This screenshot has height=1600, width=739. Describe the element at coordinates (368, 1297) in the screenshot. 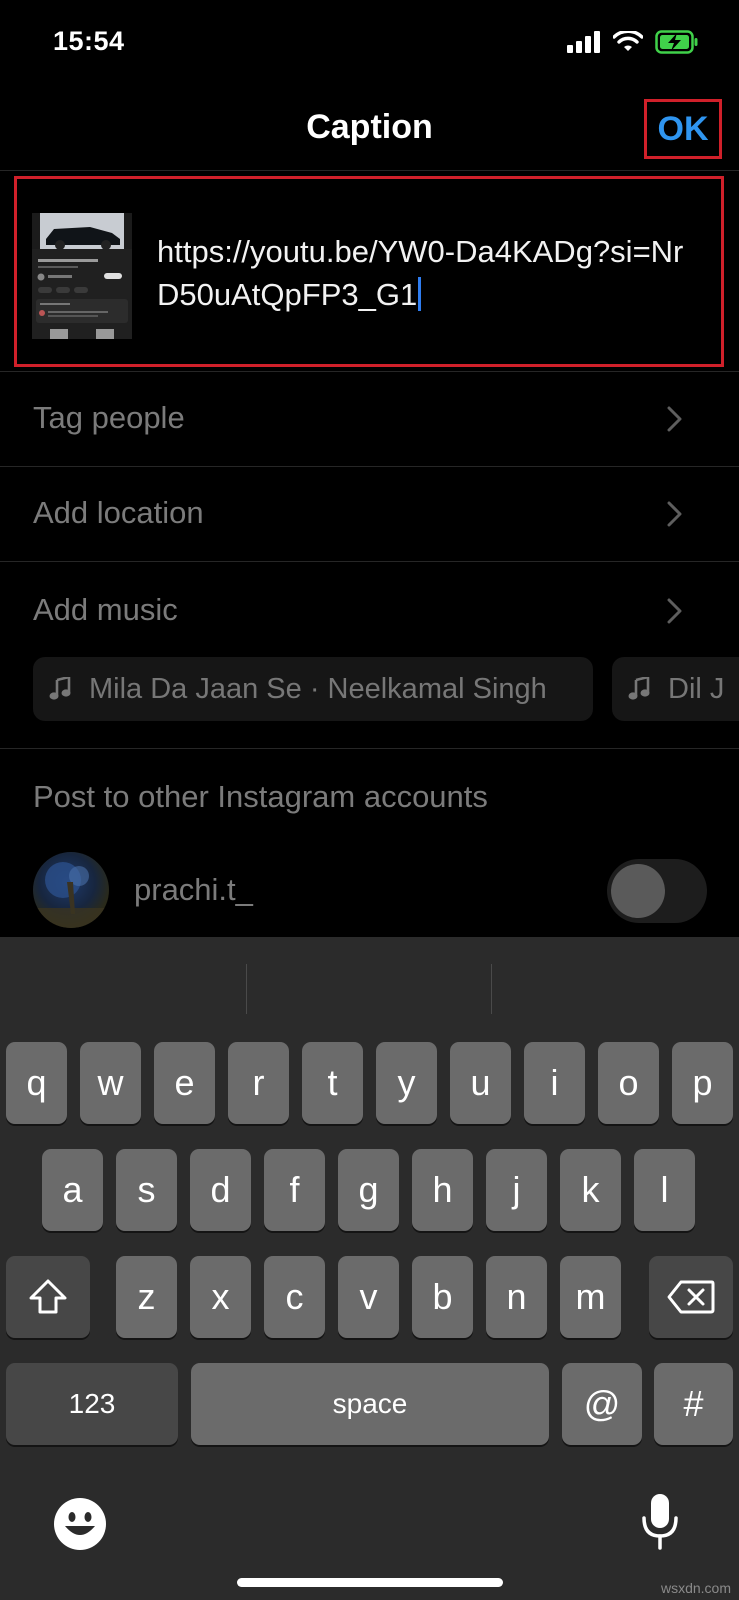

I see `key-v: v` at that location.